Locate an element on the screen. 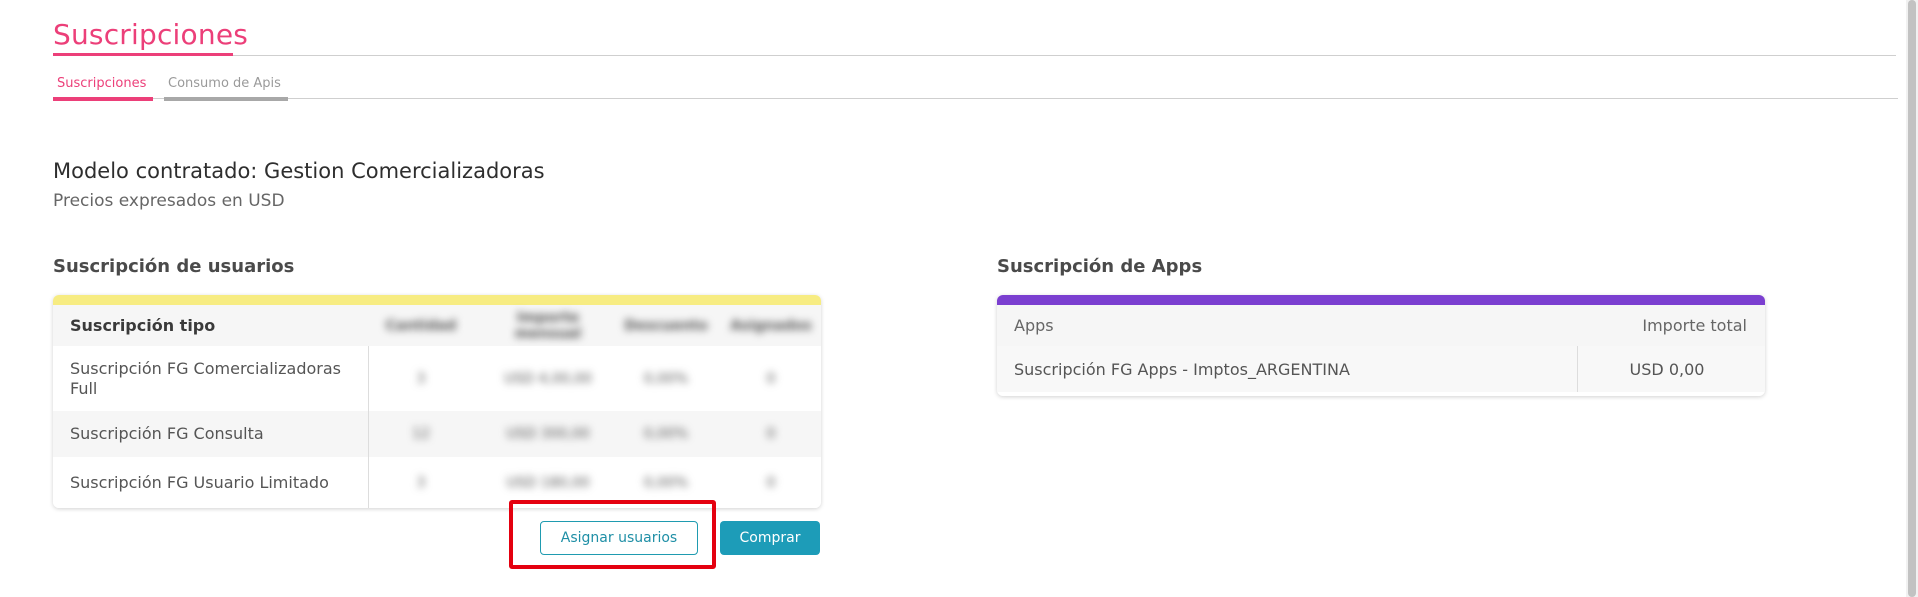 This screenshot has height=597, width=1918. row-importe: USD 4,00,00 is located at coordinates (548, 378).